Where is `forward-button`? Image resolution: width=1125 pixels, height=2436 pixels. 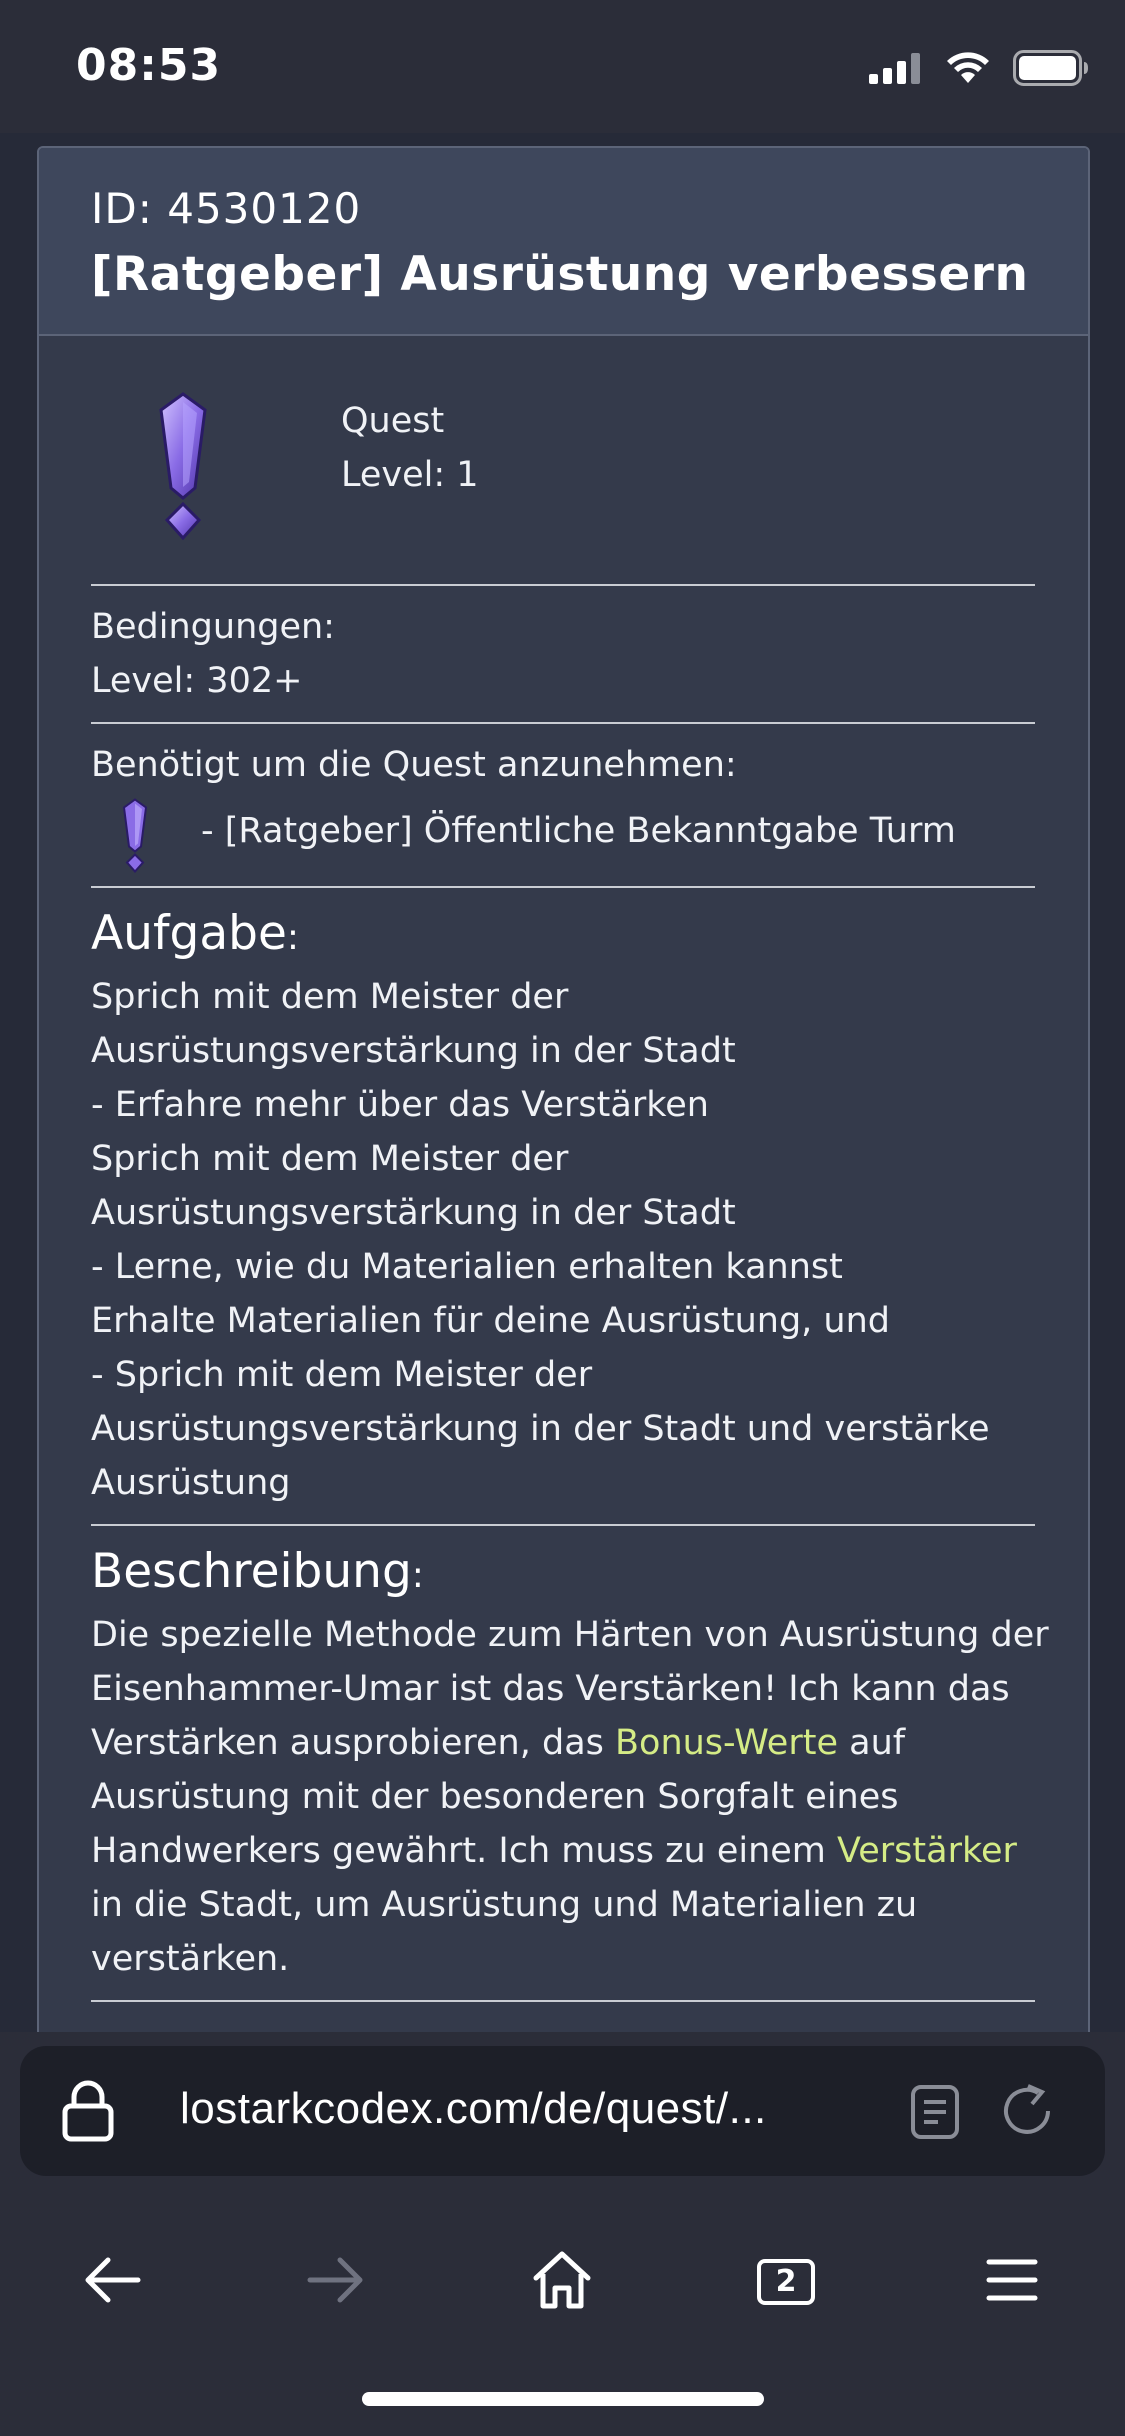
forward-button is located at coordinates (336, 2282).